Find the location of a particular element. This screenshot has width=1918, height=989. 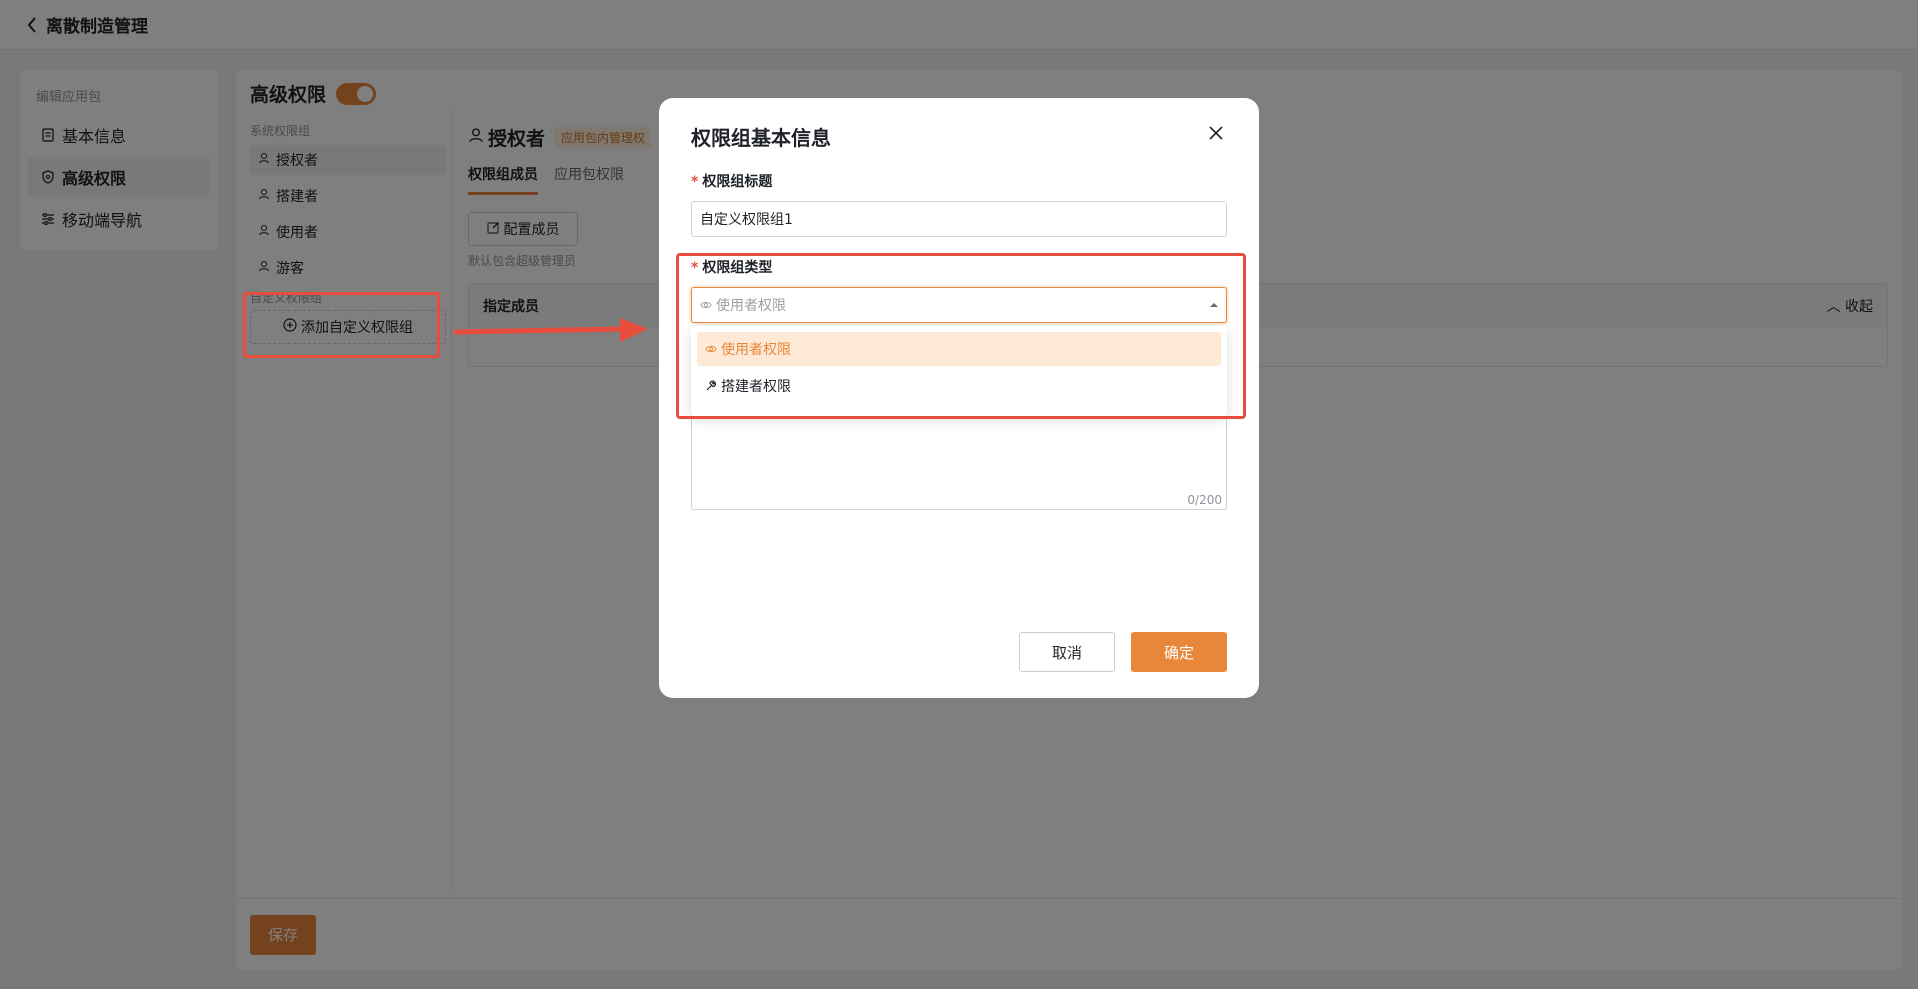

confirm-button: 确定 is located at coordinates (1179, 652).